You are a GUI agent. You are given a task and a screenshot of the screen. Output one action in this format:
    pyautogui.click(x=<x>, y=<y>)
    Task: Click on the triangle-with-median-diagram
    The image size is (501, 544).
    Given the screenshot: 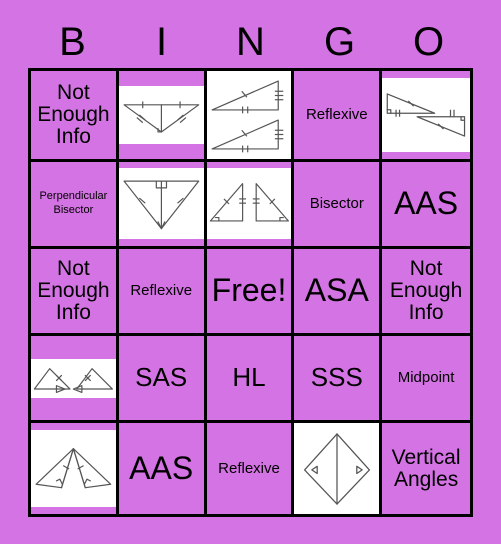 What is the action you would take?
    pyautogui.click(x=161, y=114)
    